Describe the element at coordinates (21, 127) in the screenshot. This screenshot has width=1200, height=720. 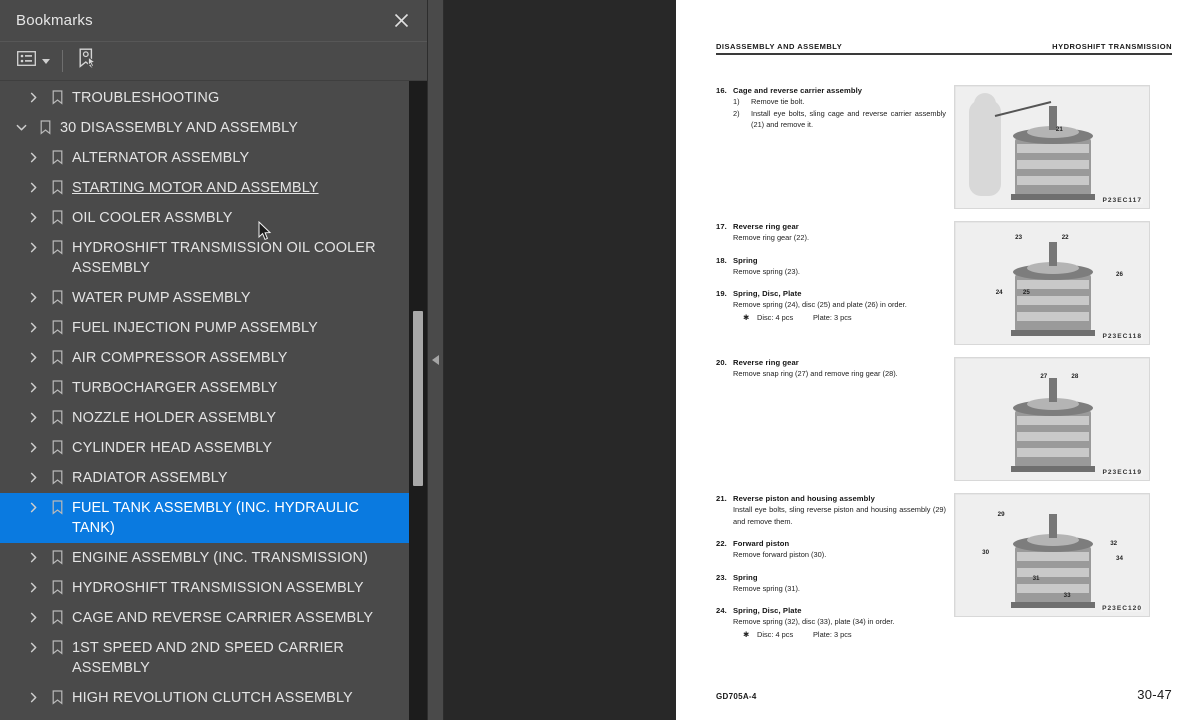
I see `chevron-down-icon` at that location.